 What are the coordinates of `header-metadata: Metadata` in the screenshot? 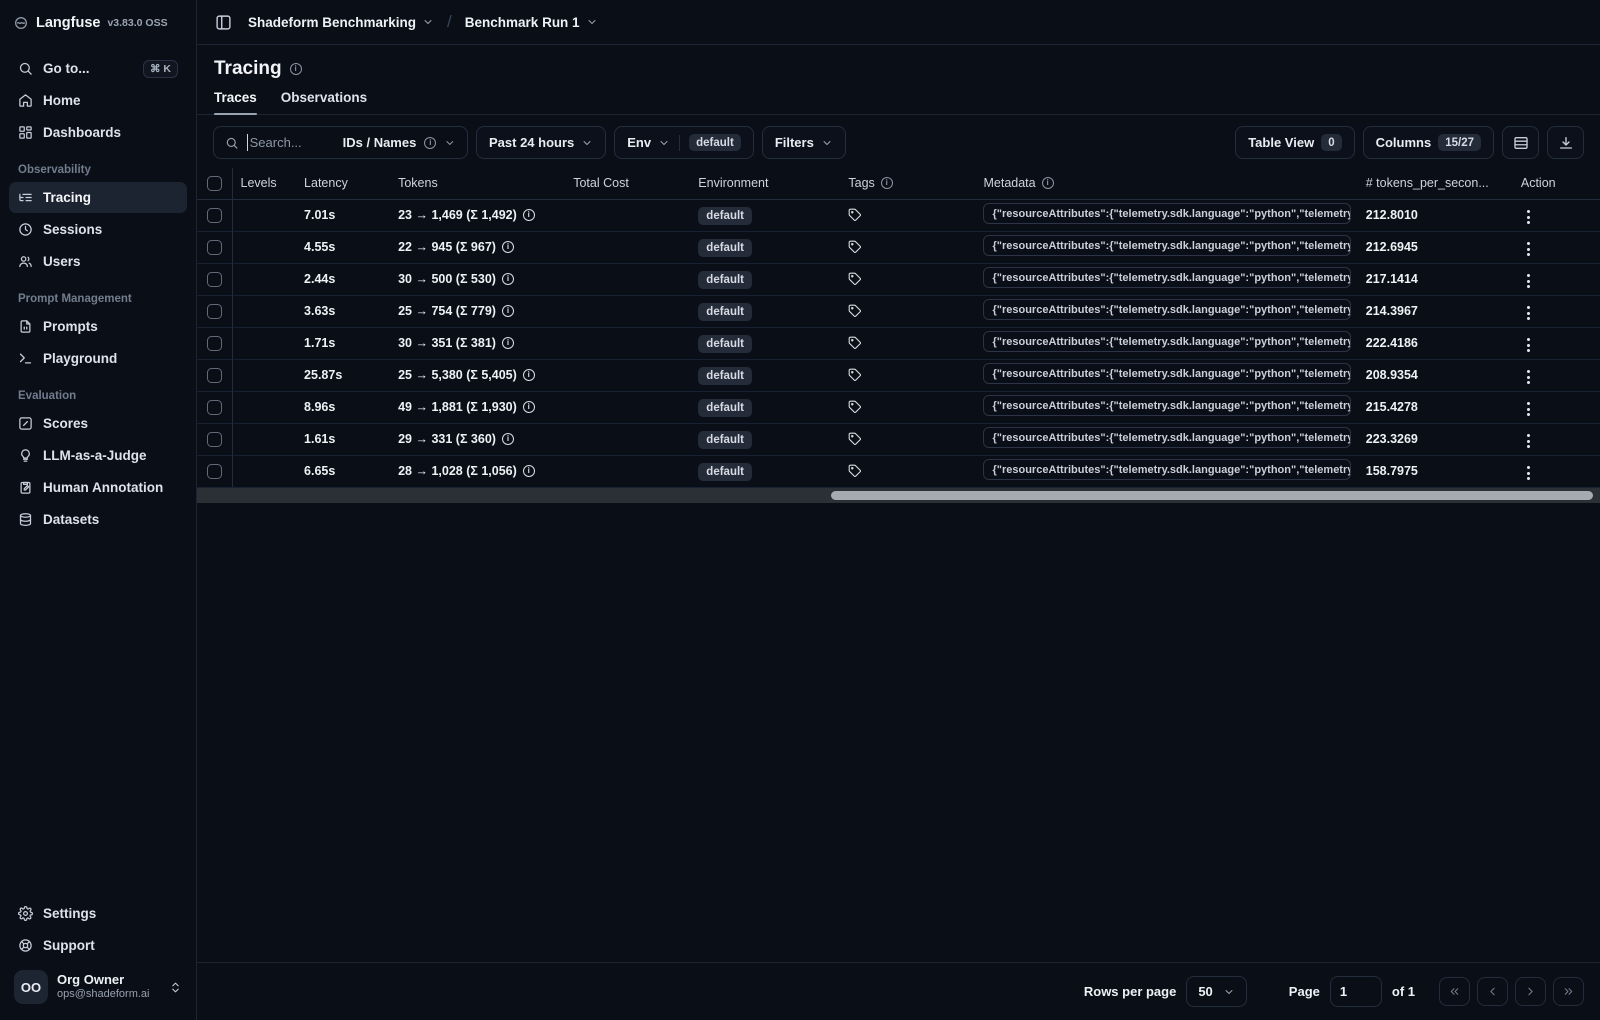 It's located at (1166, 184).